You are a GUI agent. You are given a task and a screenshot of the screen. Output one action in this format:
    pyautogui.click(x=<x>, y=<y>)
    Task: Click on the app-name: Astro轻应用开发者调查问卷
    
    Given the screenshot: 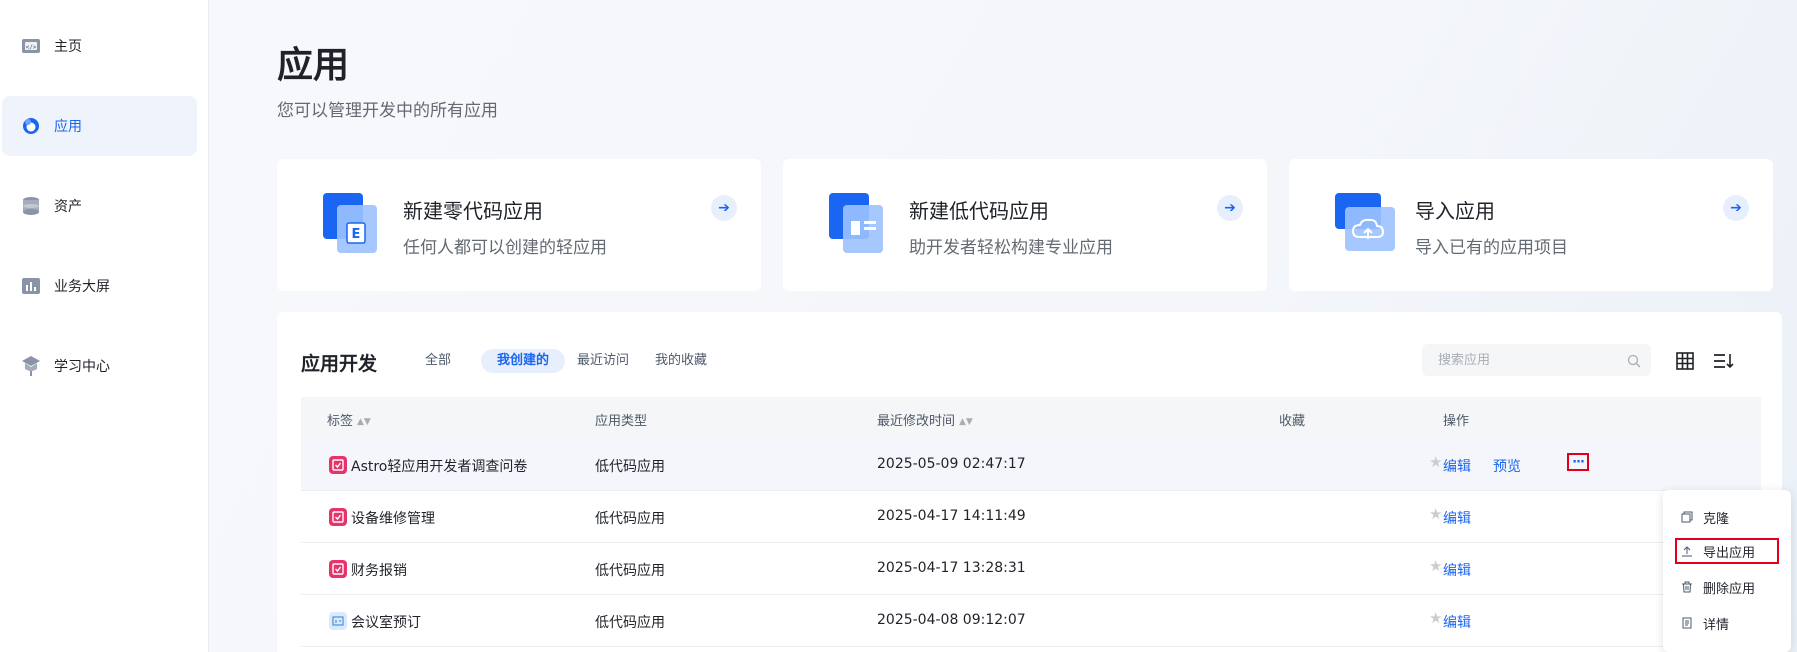 What is the action you would take?
    pyautogui.click(x=439, y=466)
    